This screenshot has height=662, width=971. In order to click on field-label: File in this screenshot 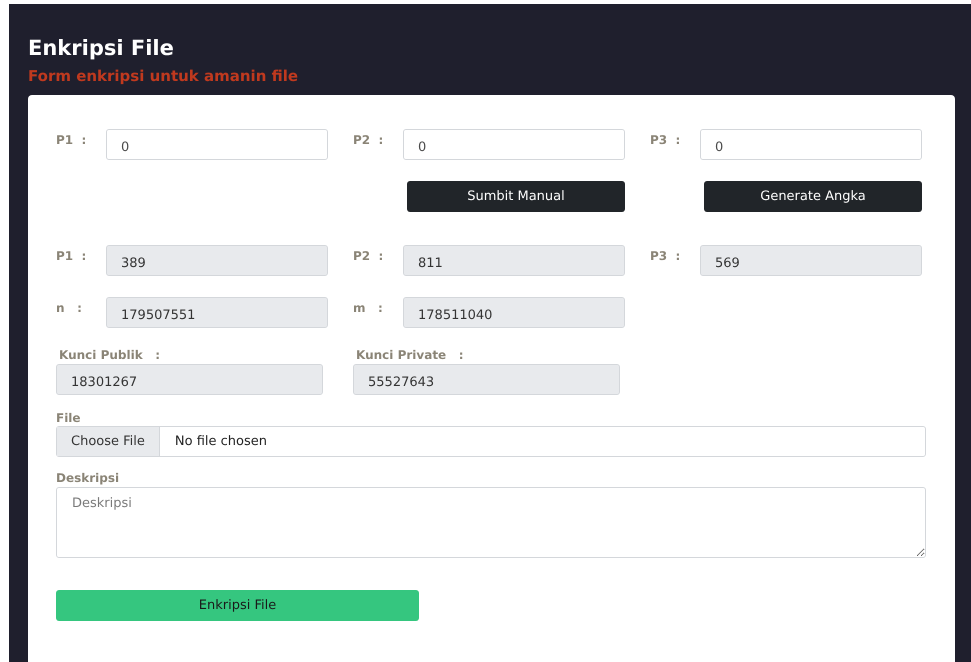, I will do `click(69, 418)`.